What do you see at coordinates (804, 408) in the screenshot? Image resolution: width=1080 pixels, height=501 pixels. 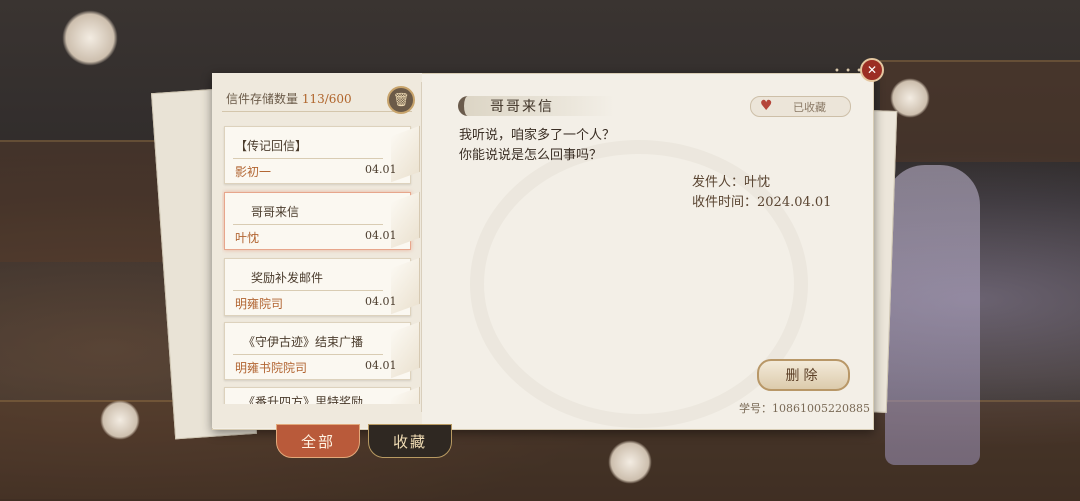 I see `student-id: 学号：10861005220885` at bounding box center [804, 408].